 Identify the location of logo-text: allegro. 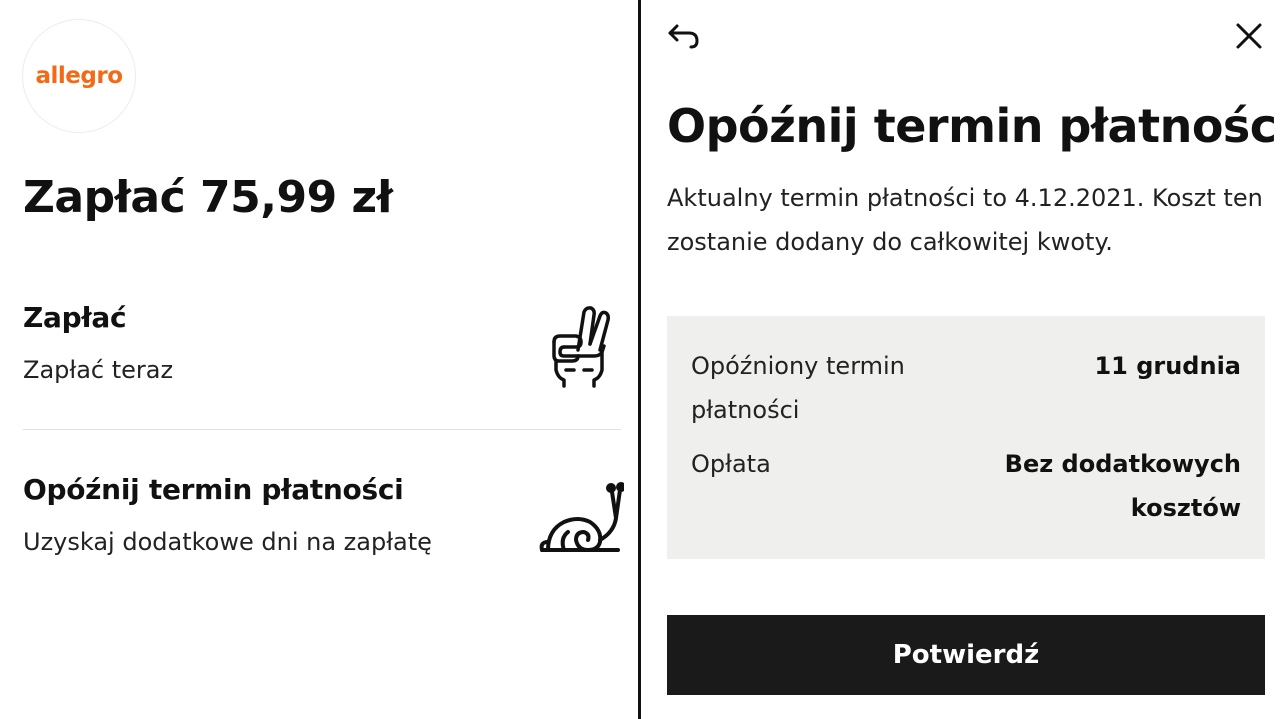
(79, 76).